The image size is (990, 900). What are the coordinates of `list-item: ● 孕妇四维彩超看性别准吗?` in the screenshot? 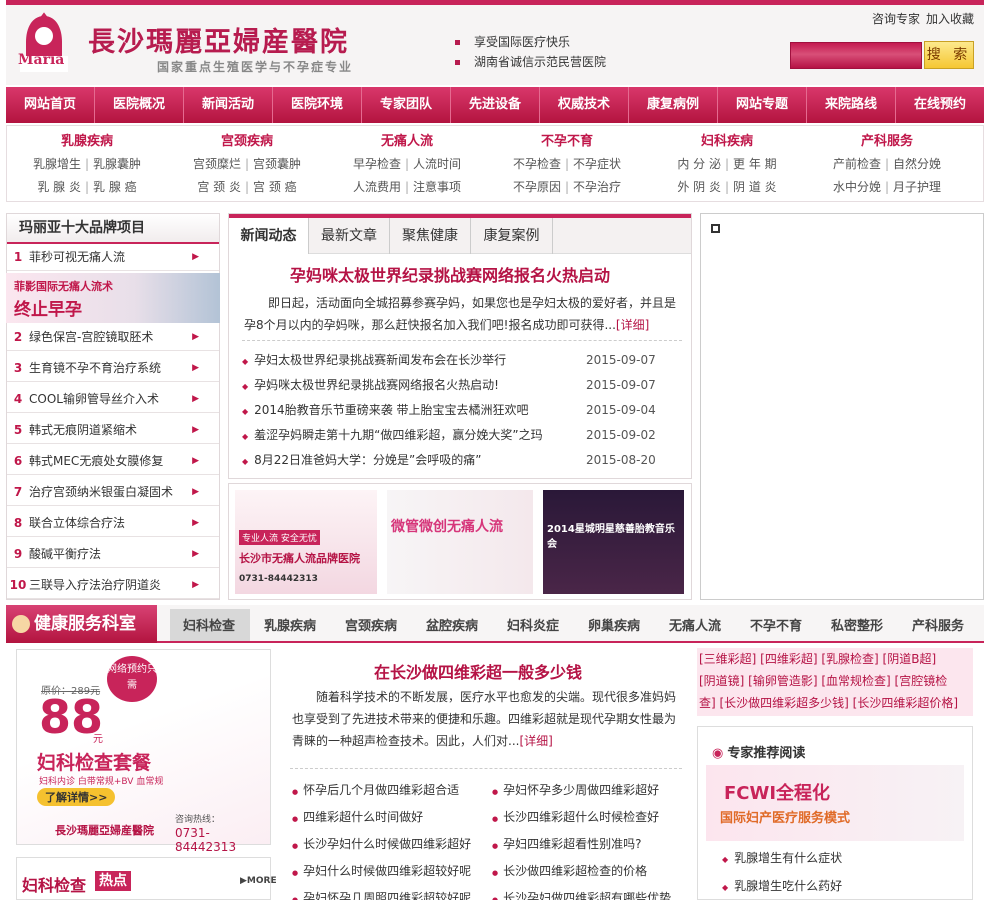 It's located at (581, 845).